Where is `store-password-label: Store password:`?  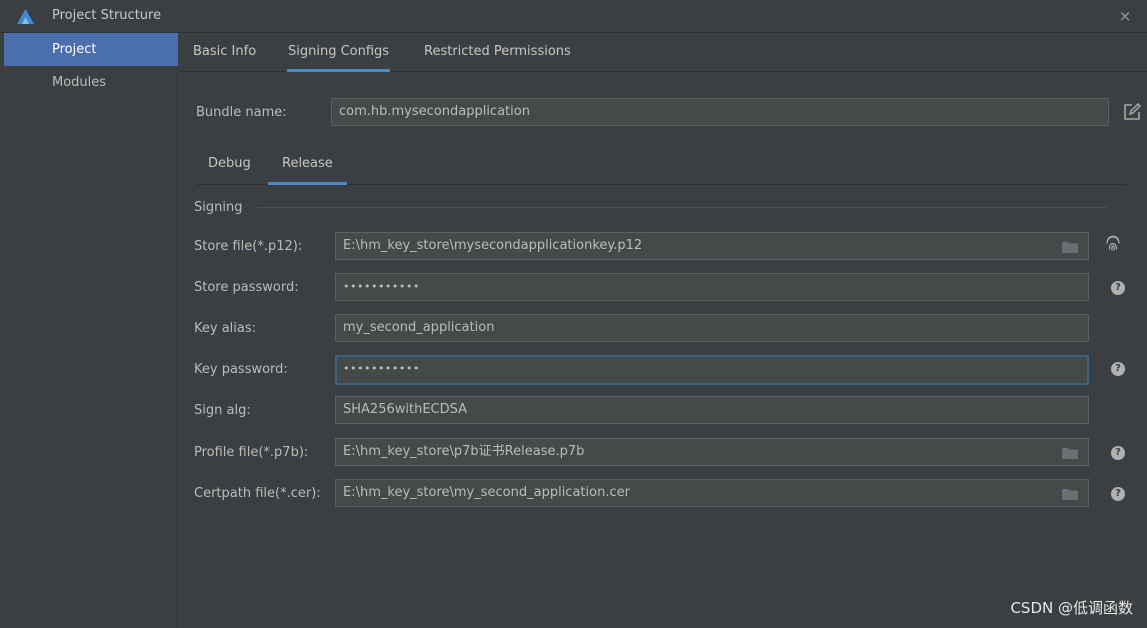
store-password-label: Store password: is located at coordinates (246, 287).